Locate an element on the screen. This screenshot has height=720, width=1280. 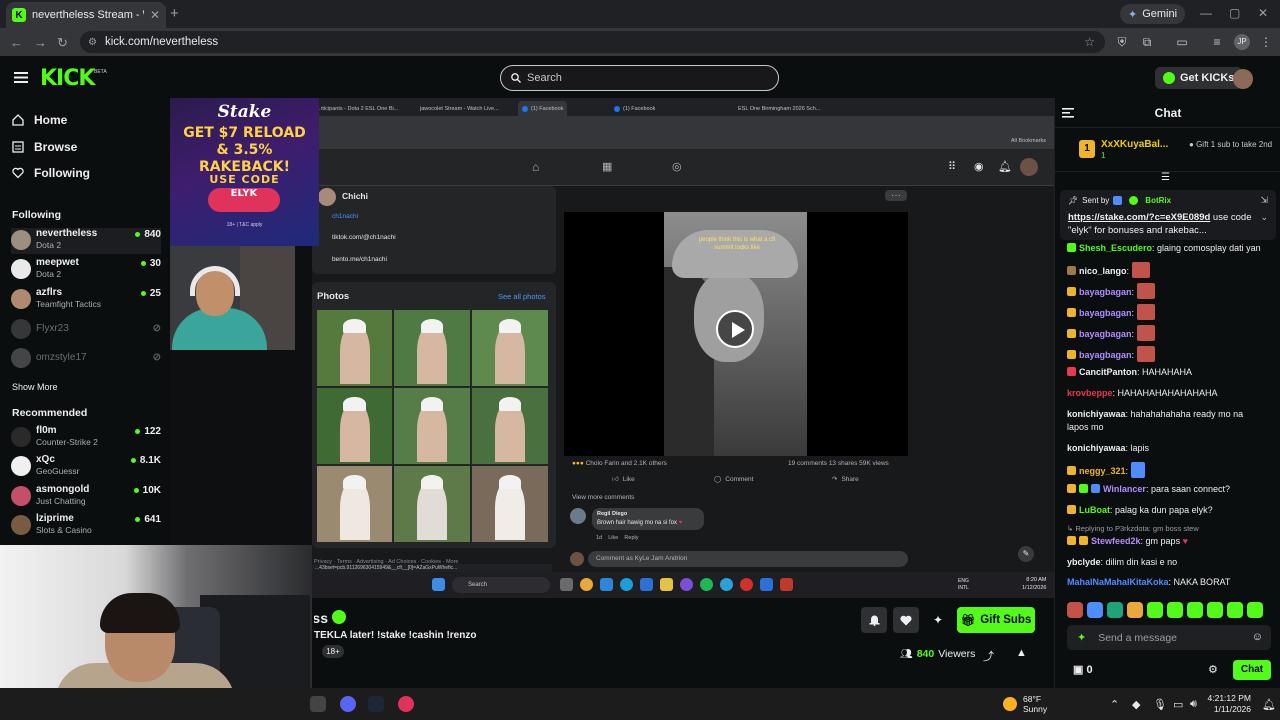
gemini-button: ✦ Gemini is located at coordinates (1153, 14).